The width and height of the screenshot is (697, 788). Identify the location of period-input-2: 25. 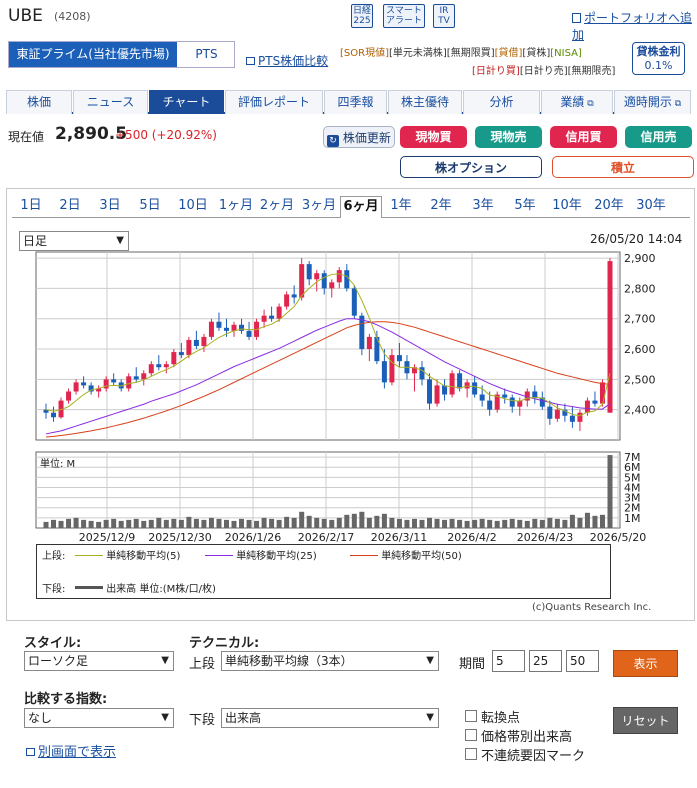
(545, 661).